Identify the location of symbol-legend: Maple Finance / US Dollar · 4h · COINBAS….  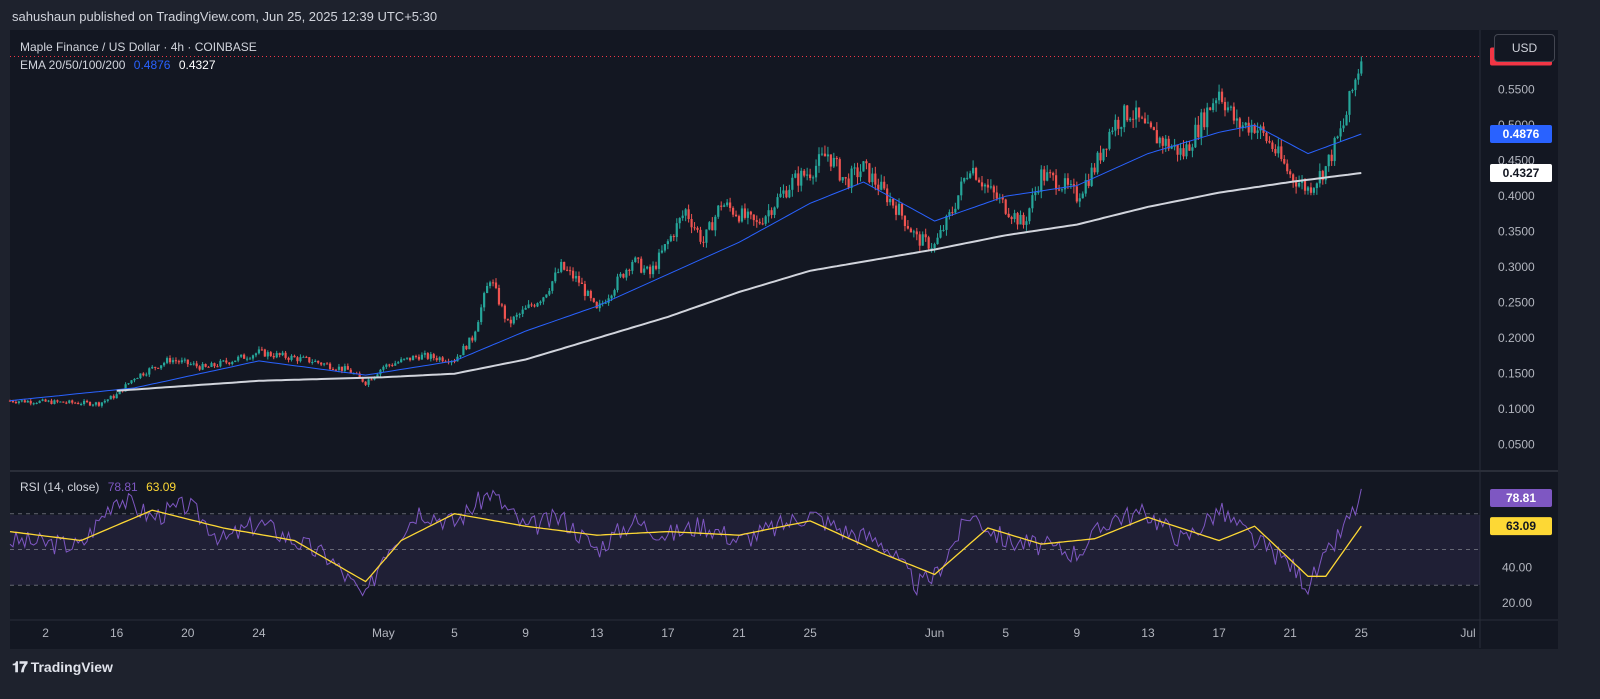
(138, 47).